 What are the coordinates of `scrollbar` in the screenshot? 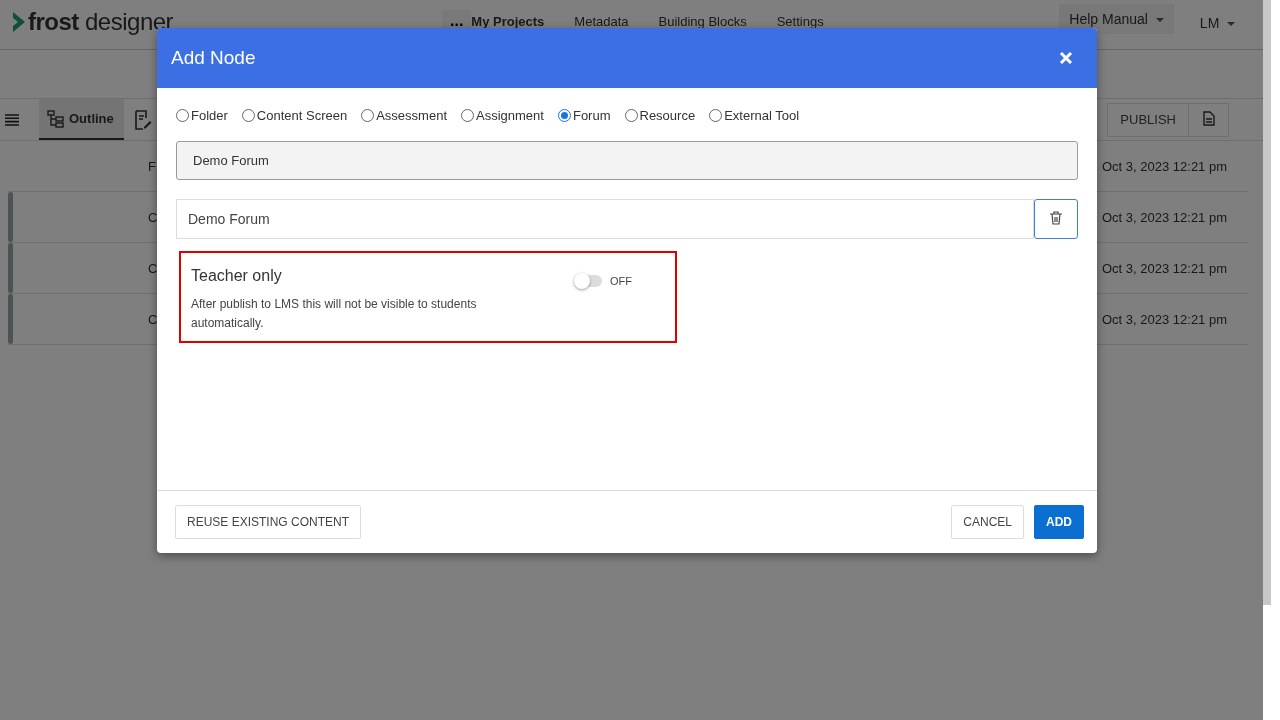 It's located at (1267, 302).